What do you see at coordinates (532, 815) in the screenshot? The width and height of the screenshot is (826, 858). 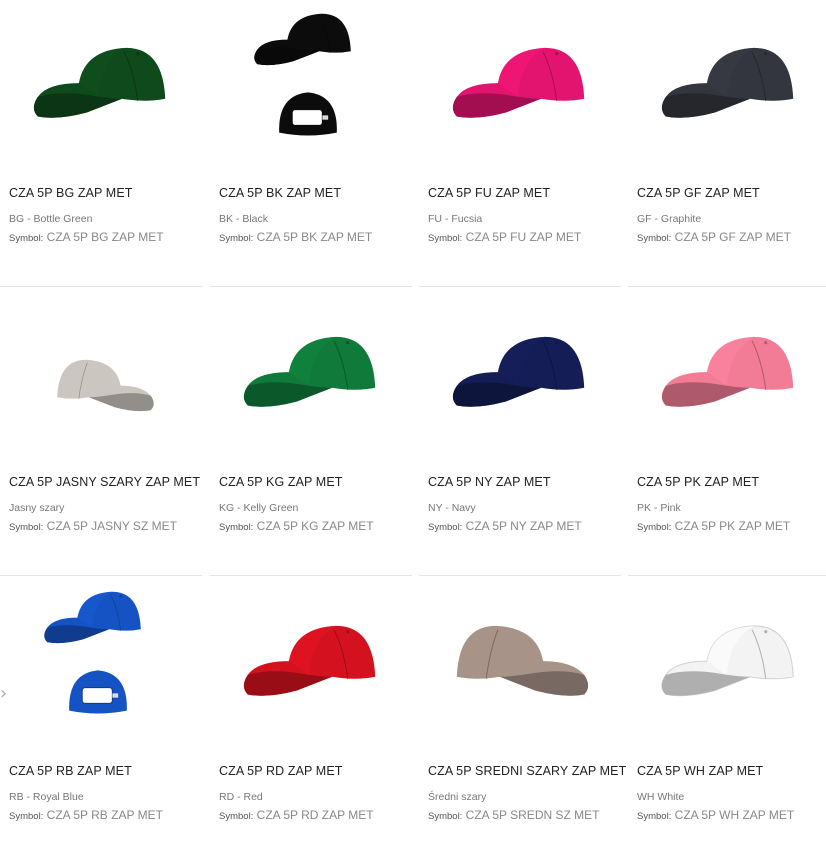 I see `symbol-value: CZA 5P SREDN SZ MET` at bounding box center [532, 815].